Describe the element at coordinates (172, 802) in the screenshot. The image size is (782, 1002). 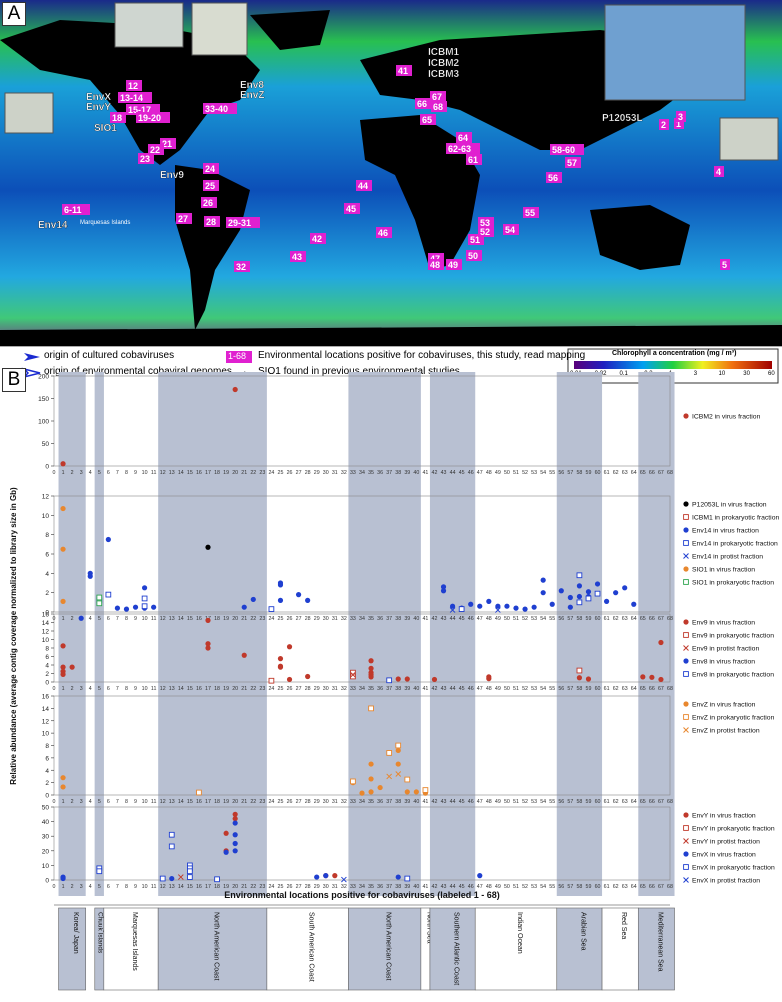
I see `x-tick-label: 13` at that location.